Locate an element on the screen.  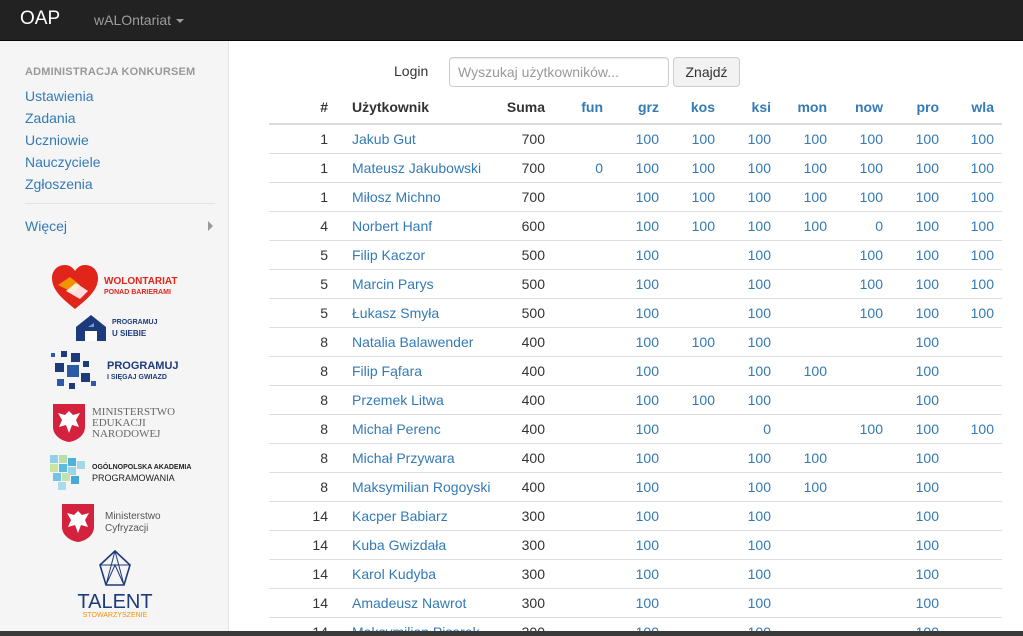
header-task-fun: fun is located at coordinates (582, 107).